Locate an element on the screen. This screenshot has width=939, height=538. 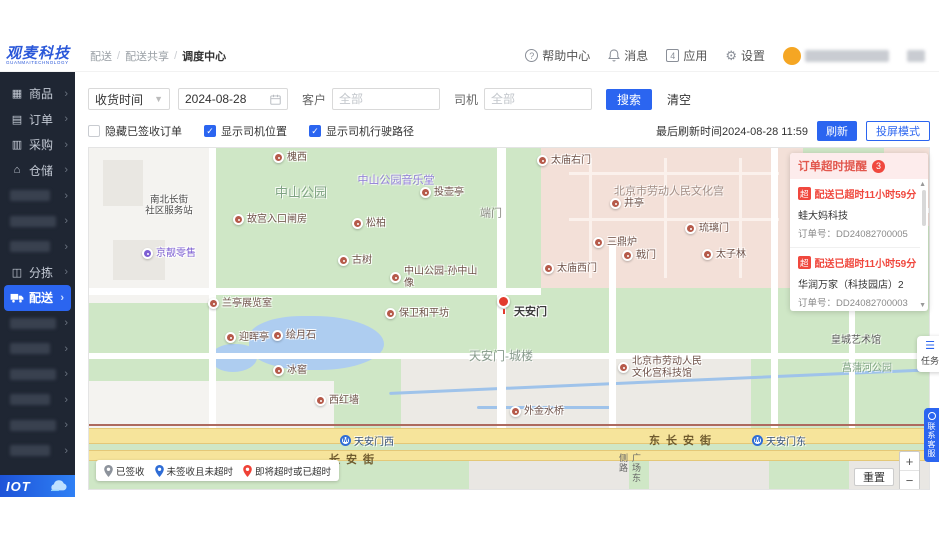
map-area-label: 皇城艺术馆 is located at coordinates (856, 340).